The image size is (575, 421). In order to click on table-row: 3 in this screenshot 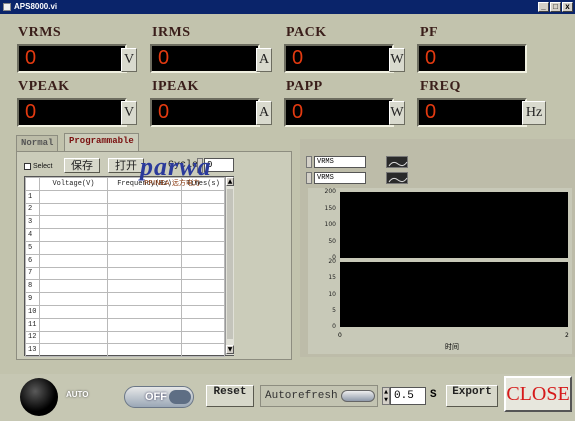, I will do `click(125, 222)`.